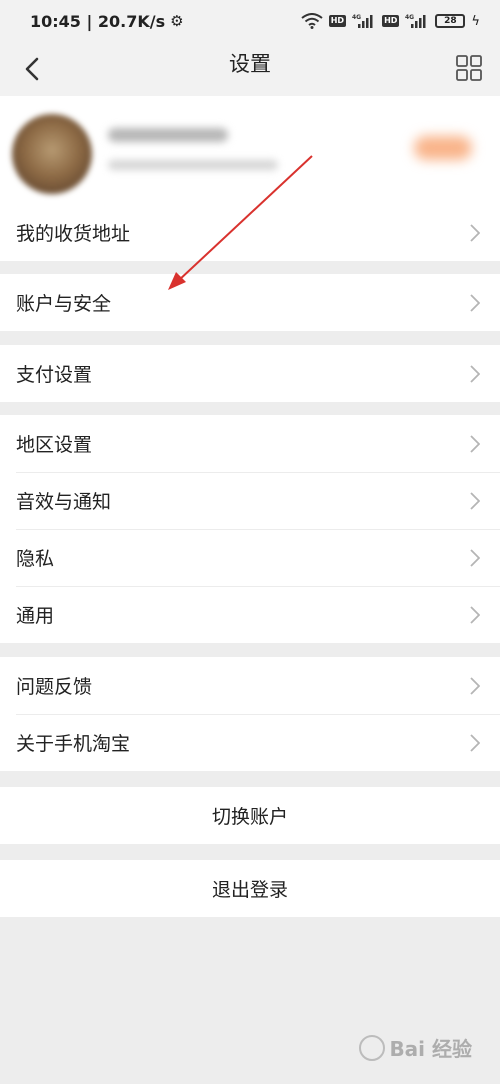 This screenshot has width=500, height=1084. I want to click on status-left: 10:45 | 20.7K/s ⚙, so click(107, 21).